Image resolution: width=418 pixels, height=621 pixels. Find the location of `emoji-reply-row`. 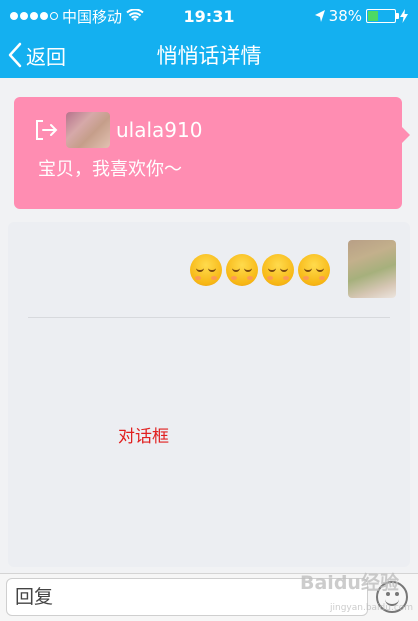

emoji-reply-row is located at coordinates (260, 270).